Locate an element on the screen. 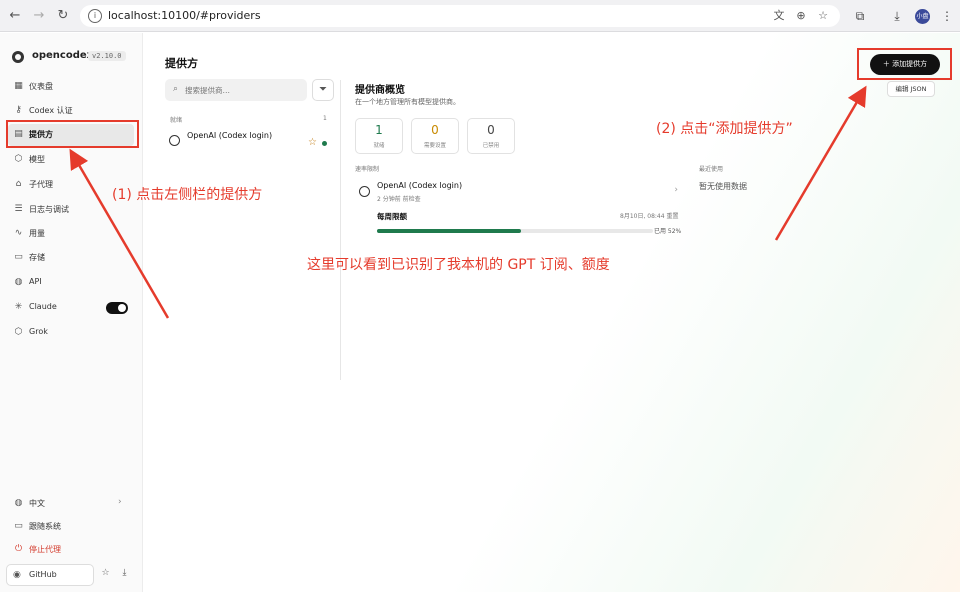  usage-progress-bar is located at coordinates (515, 231).